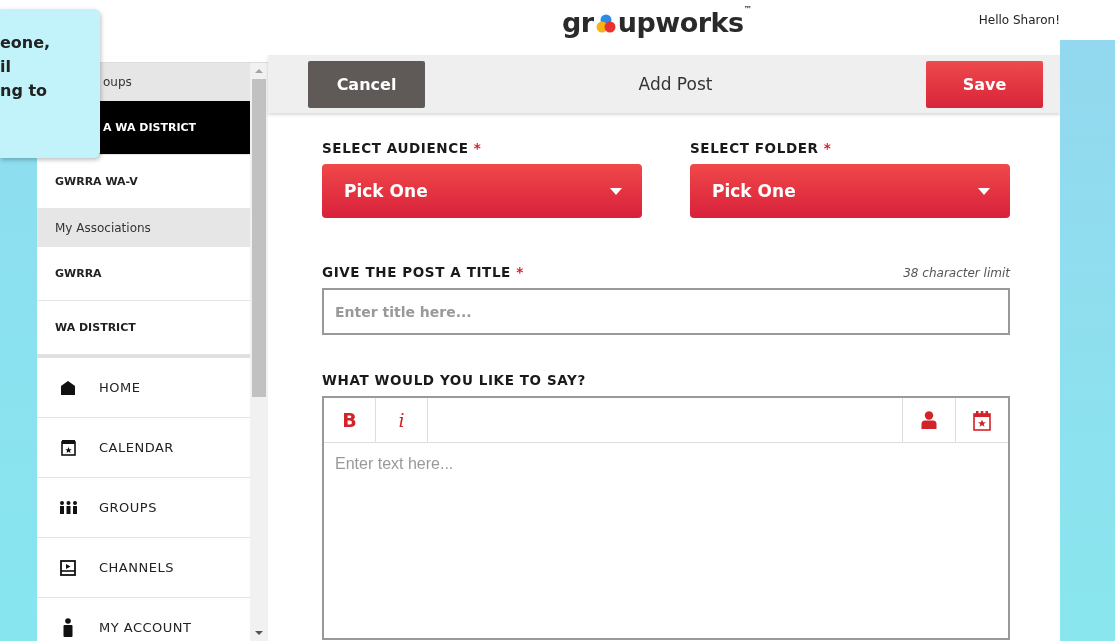  Describe the element at coordinates (402, 148) in the screenshot. I see `field-label: SELECT AUDIENCE *` at that location.